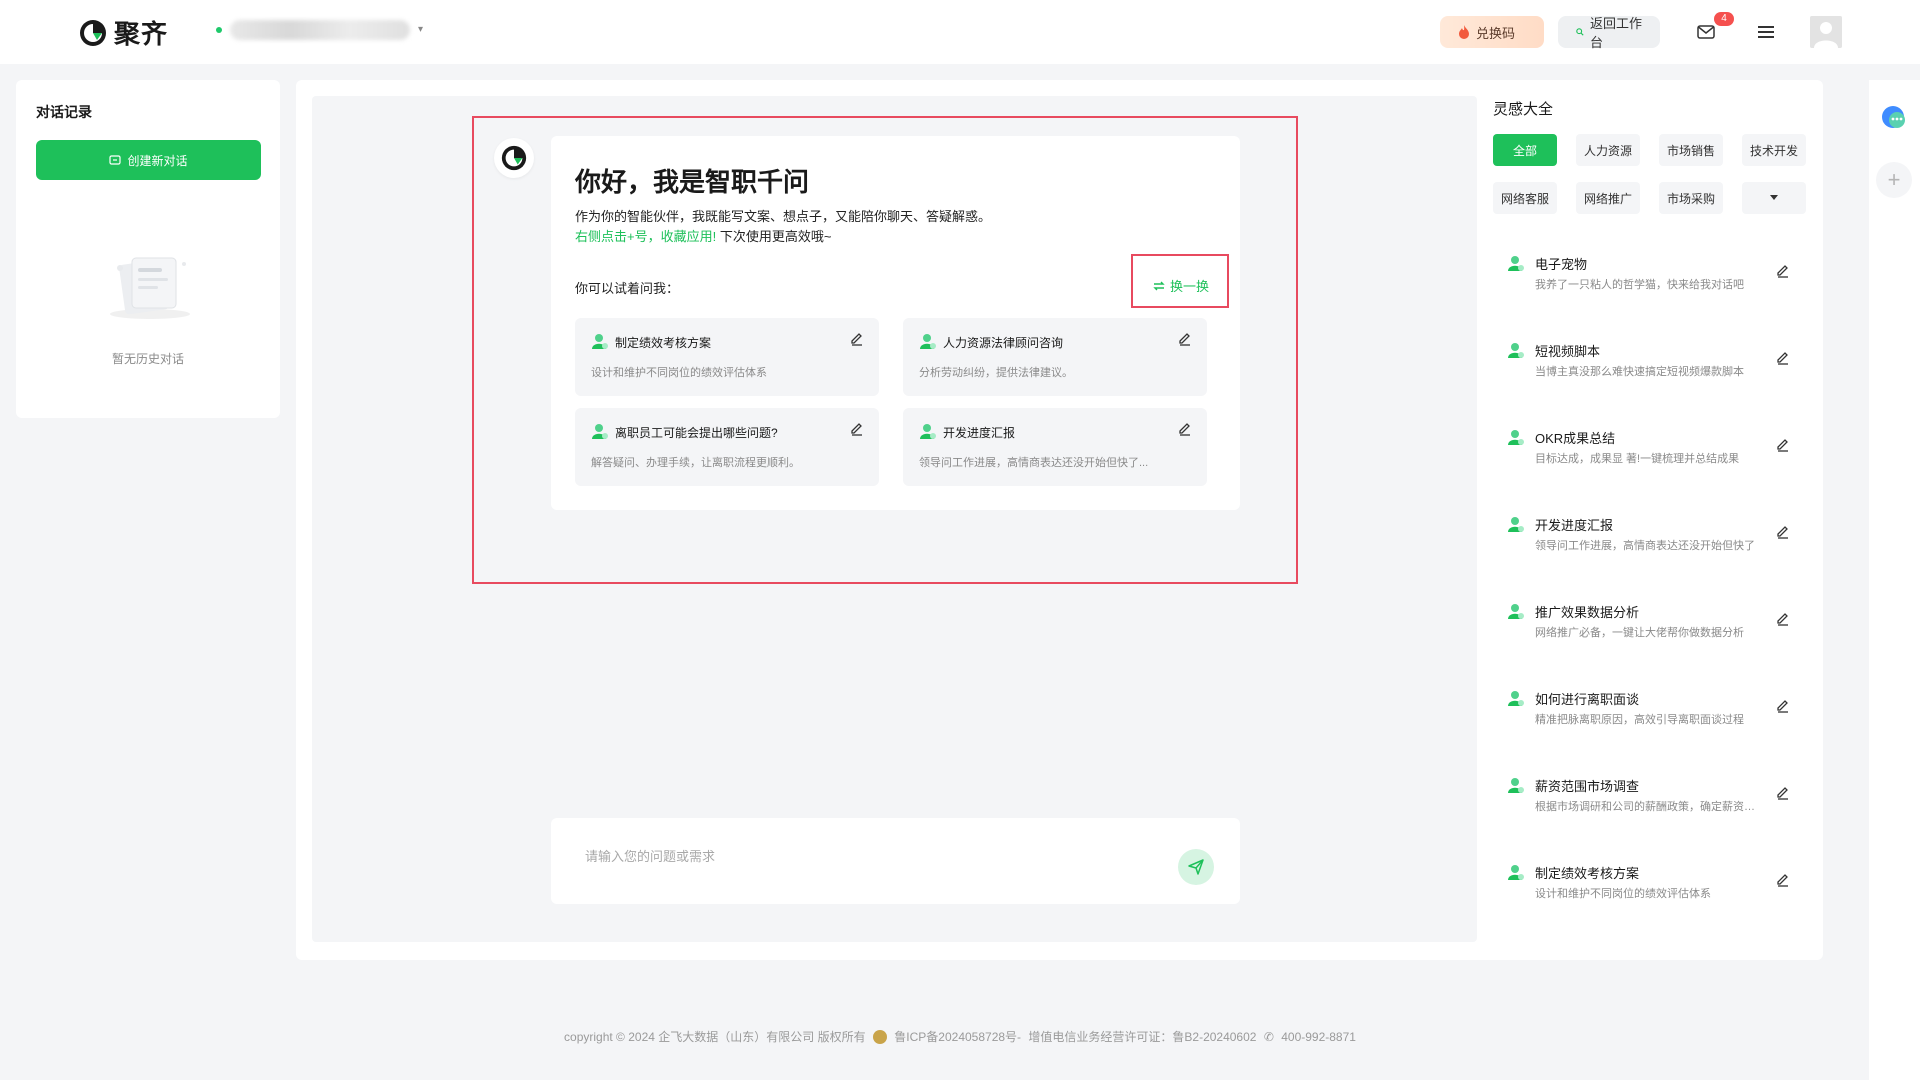 The width and height of the screenshot is (1920, 1080). I want to click on menu-button, so click(1766, 32).